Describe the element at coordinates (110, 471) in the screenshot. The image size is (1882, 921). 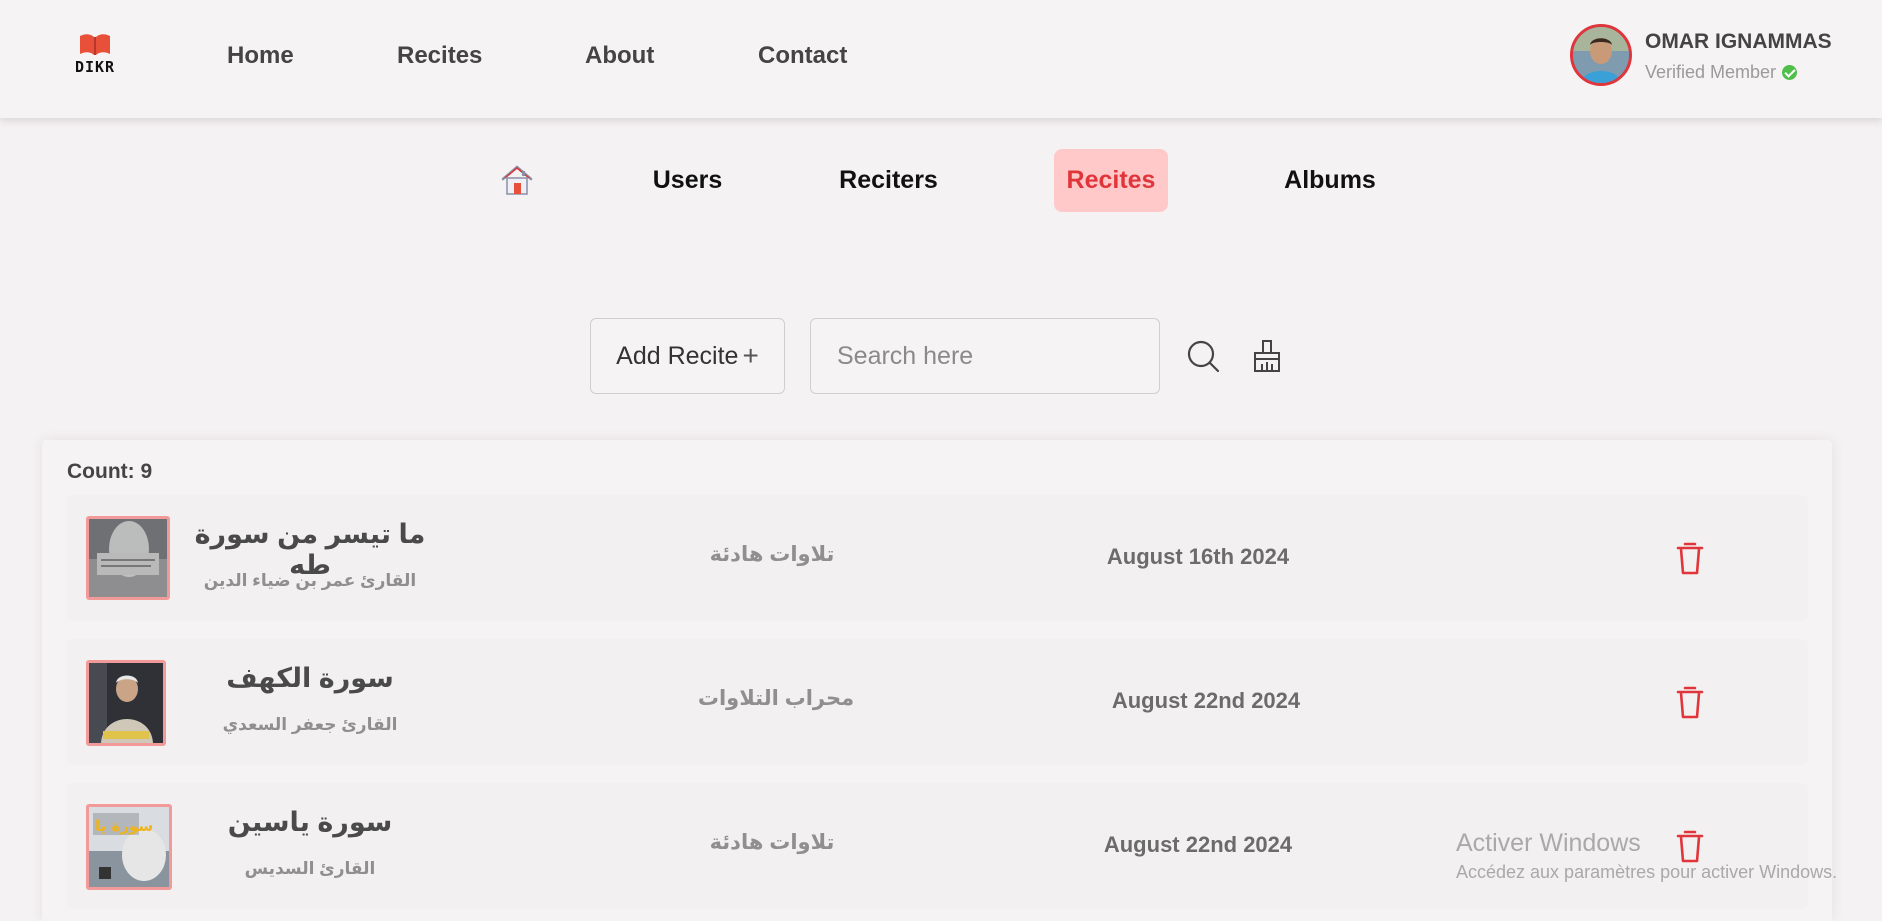
I see `recites-count: Count: 9` at that location.